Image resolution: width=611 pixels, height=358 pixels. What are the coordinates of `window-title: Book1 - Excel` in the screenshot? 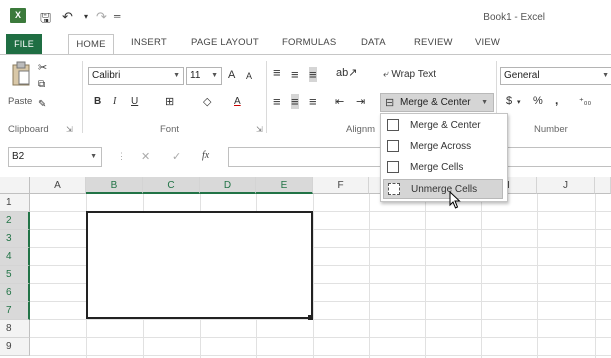 It's located at (514, 17).